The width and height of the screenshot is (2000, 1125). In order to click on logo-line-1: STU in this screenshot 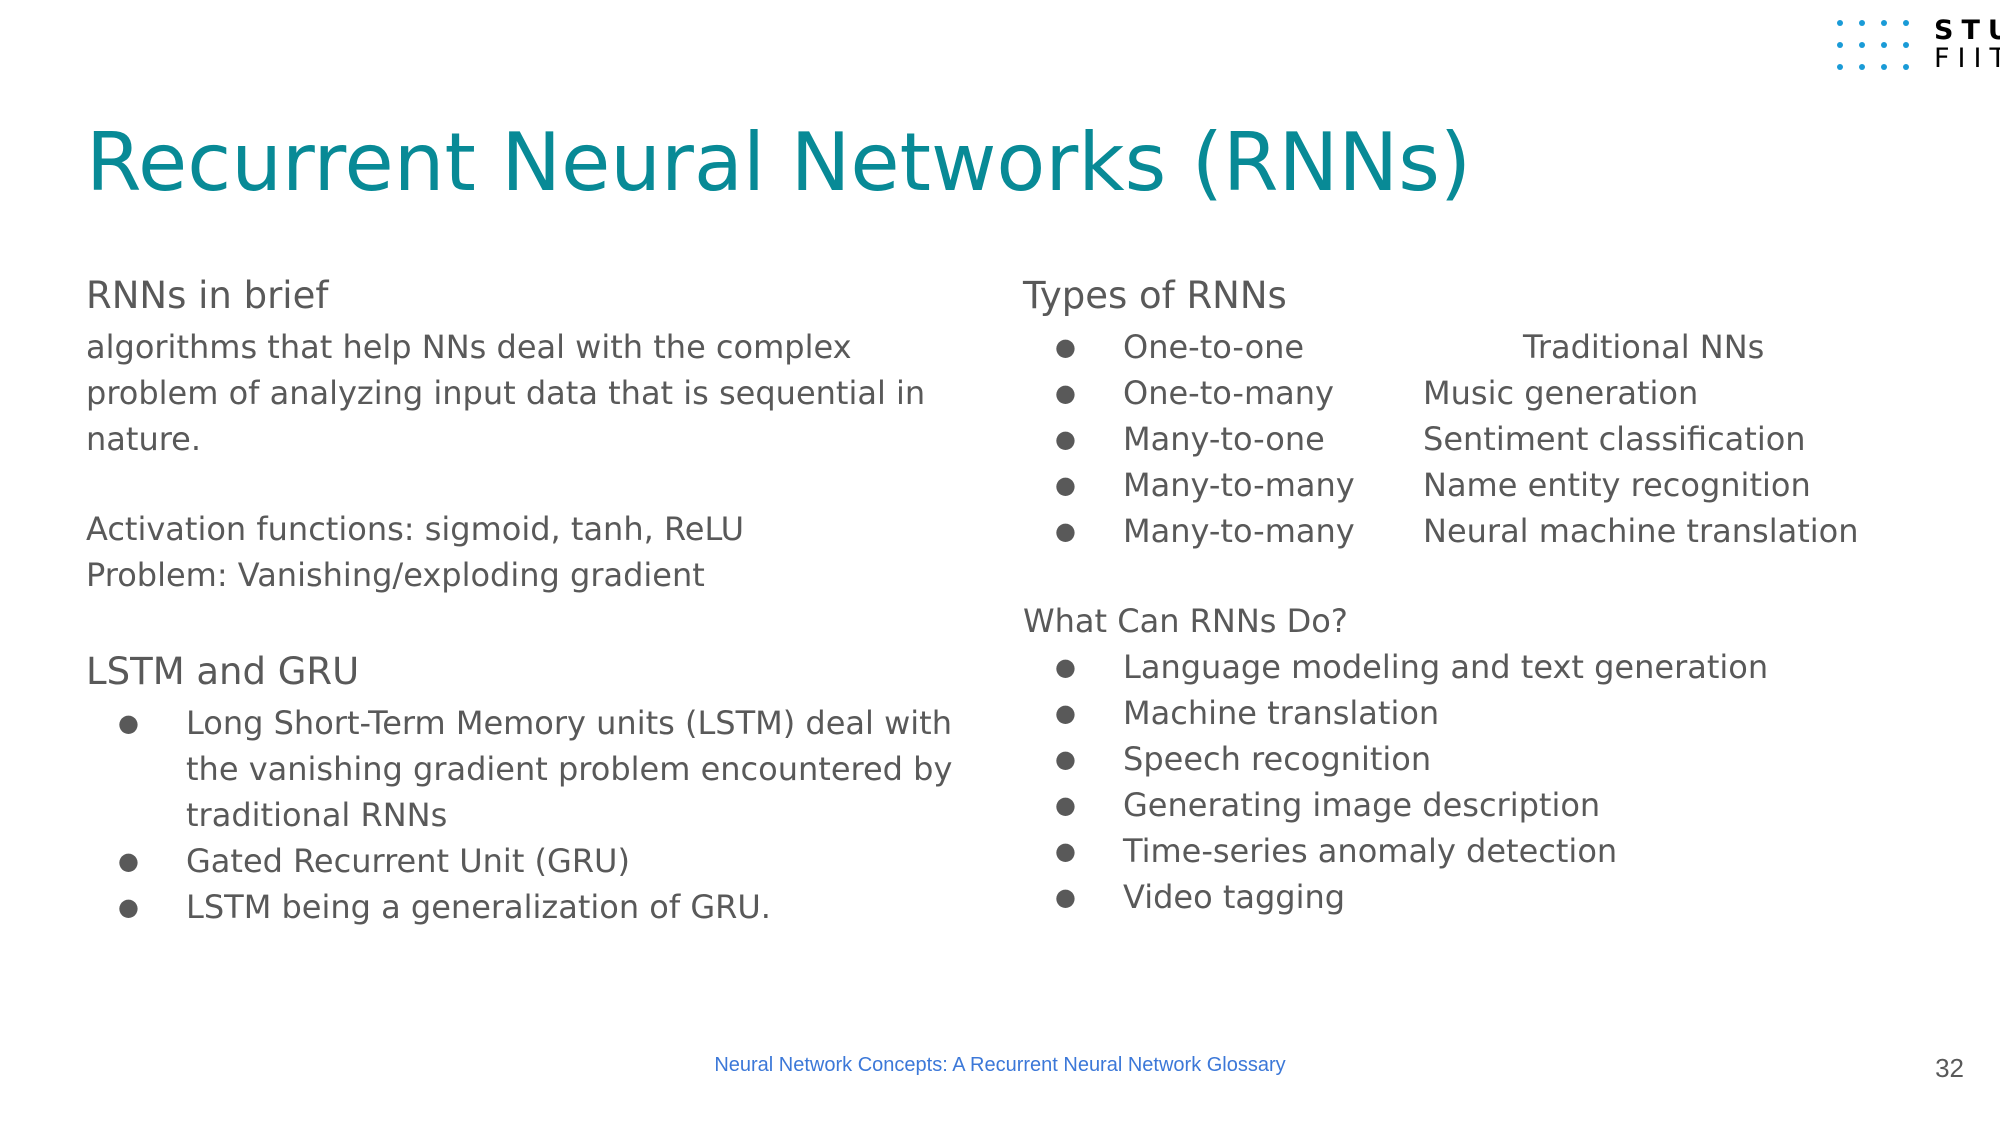, I will do `click(1967, 30)`.